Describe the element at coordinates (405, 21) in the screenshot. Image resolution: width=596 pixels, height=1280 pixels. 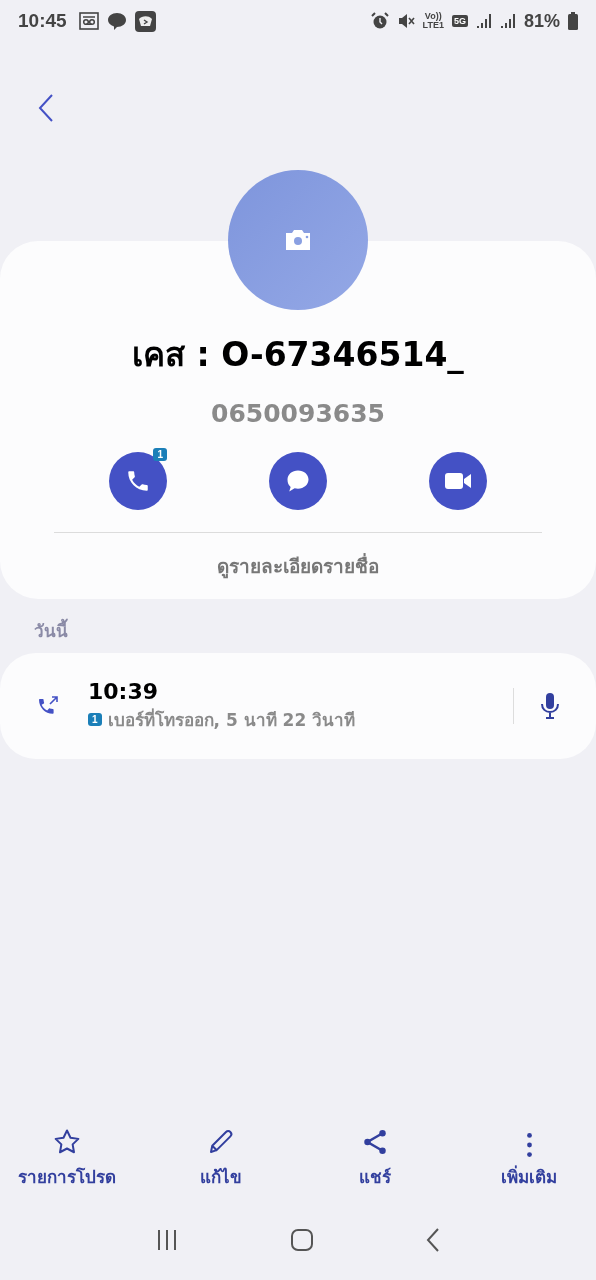
I see `mute-icon` at that location.